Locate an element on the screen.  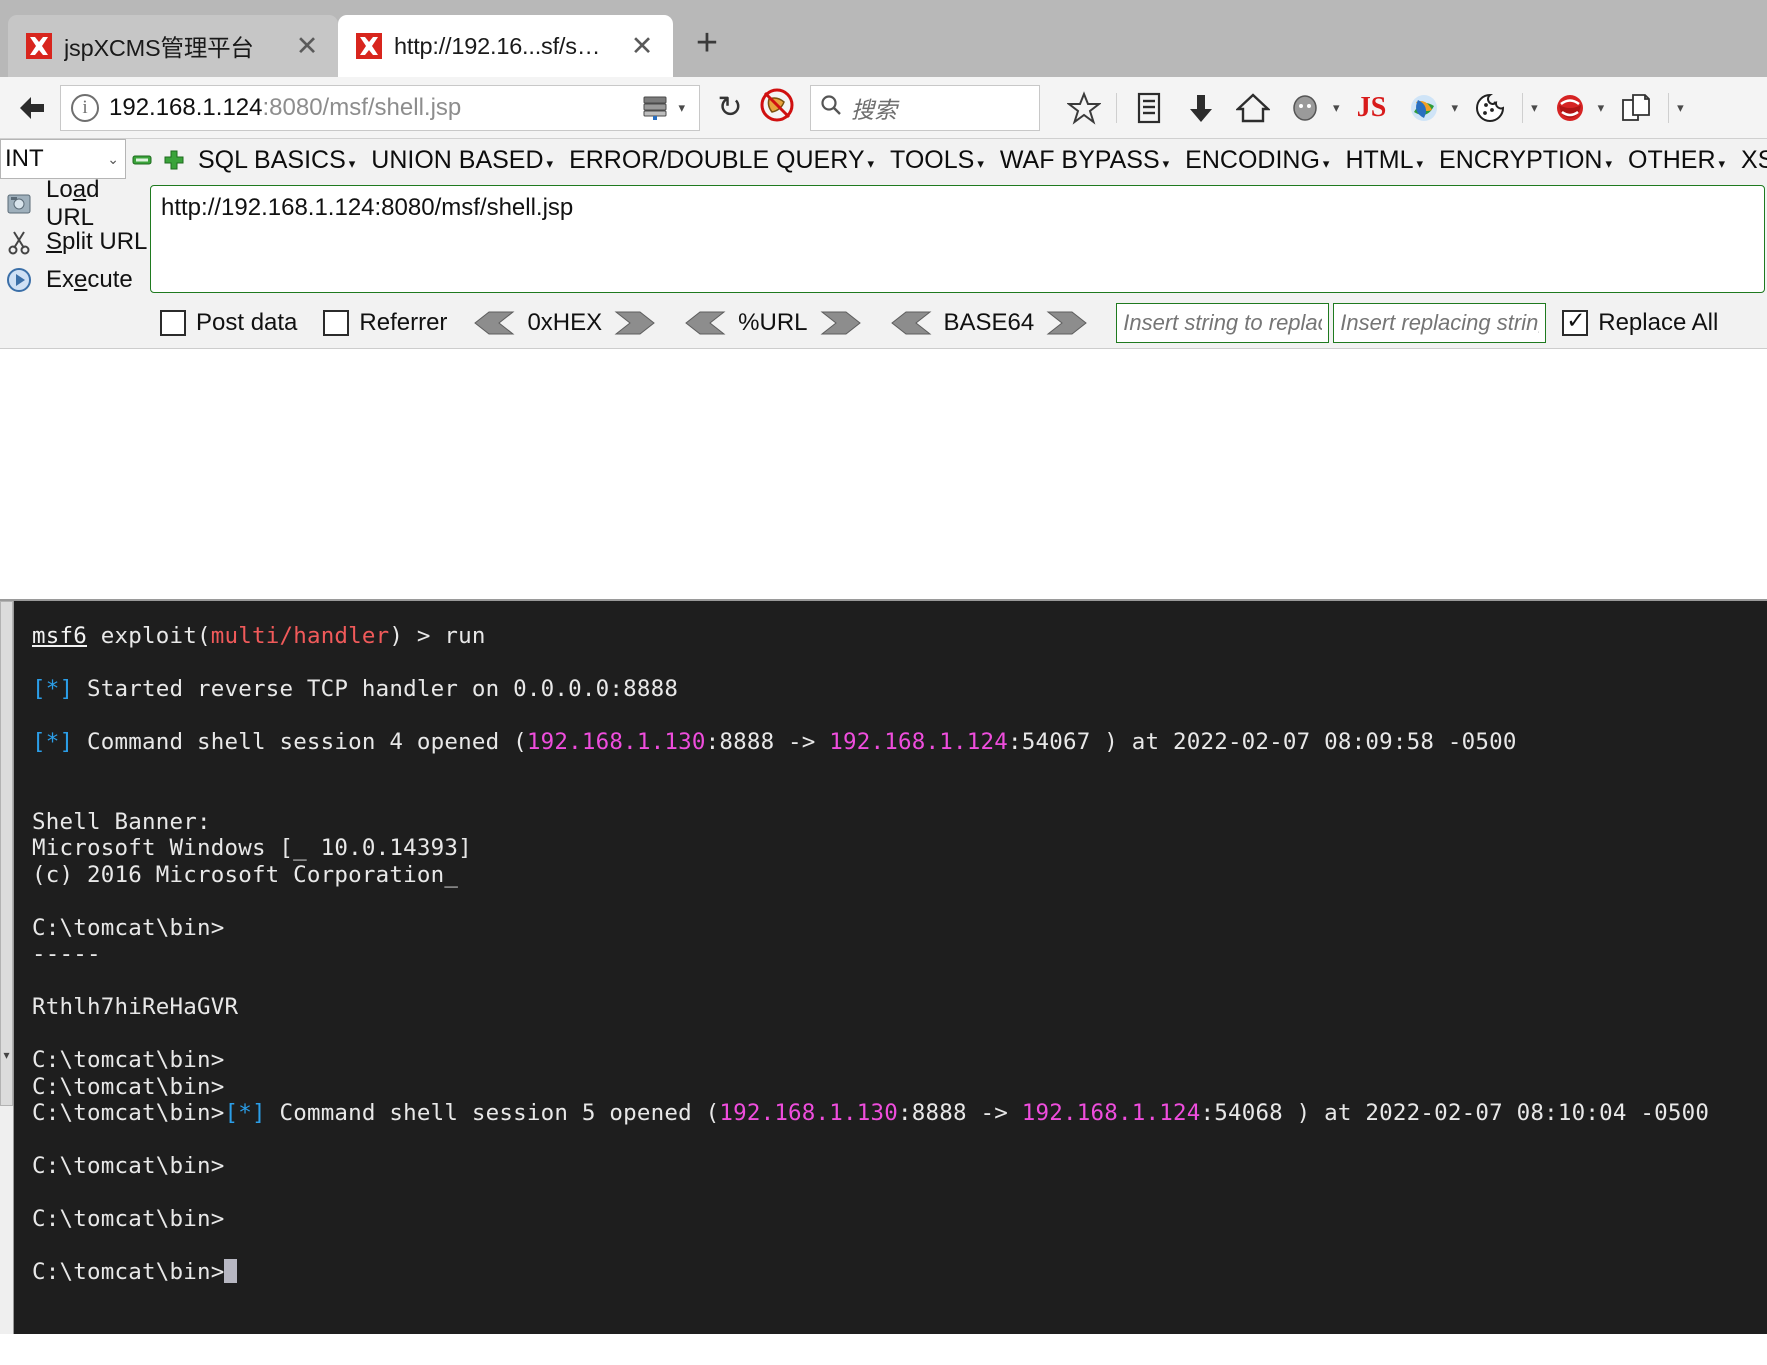
search-input: 搜索 is located at coordinates (874, 108).